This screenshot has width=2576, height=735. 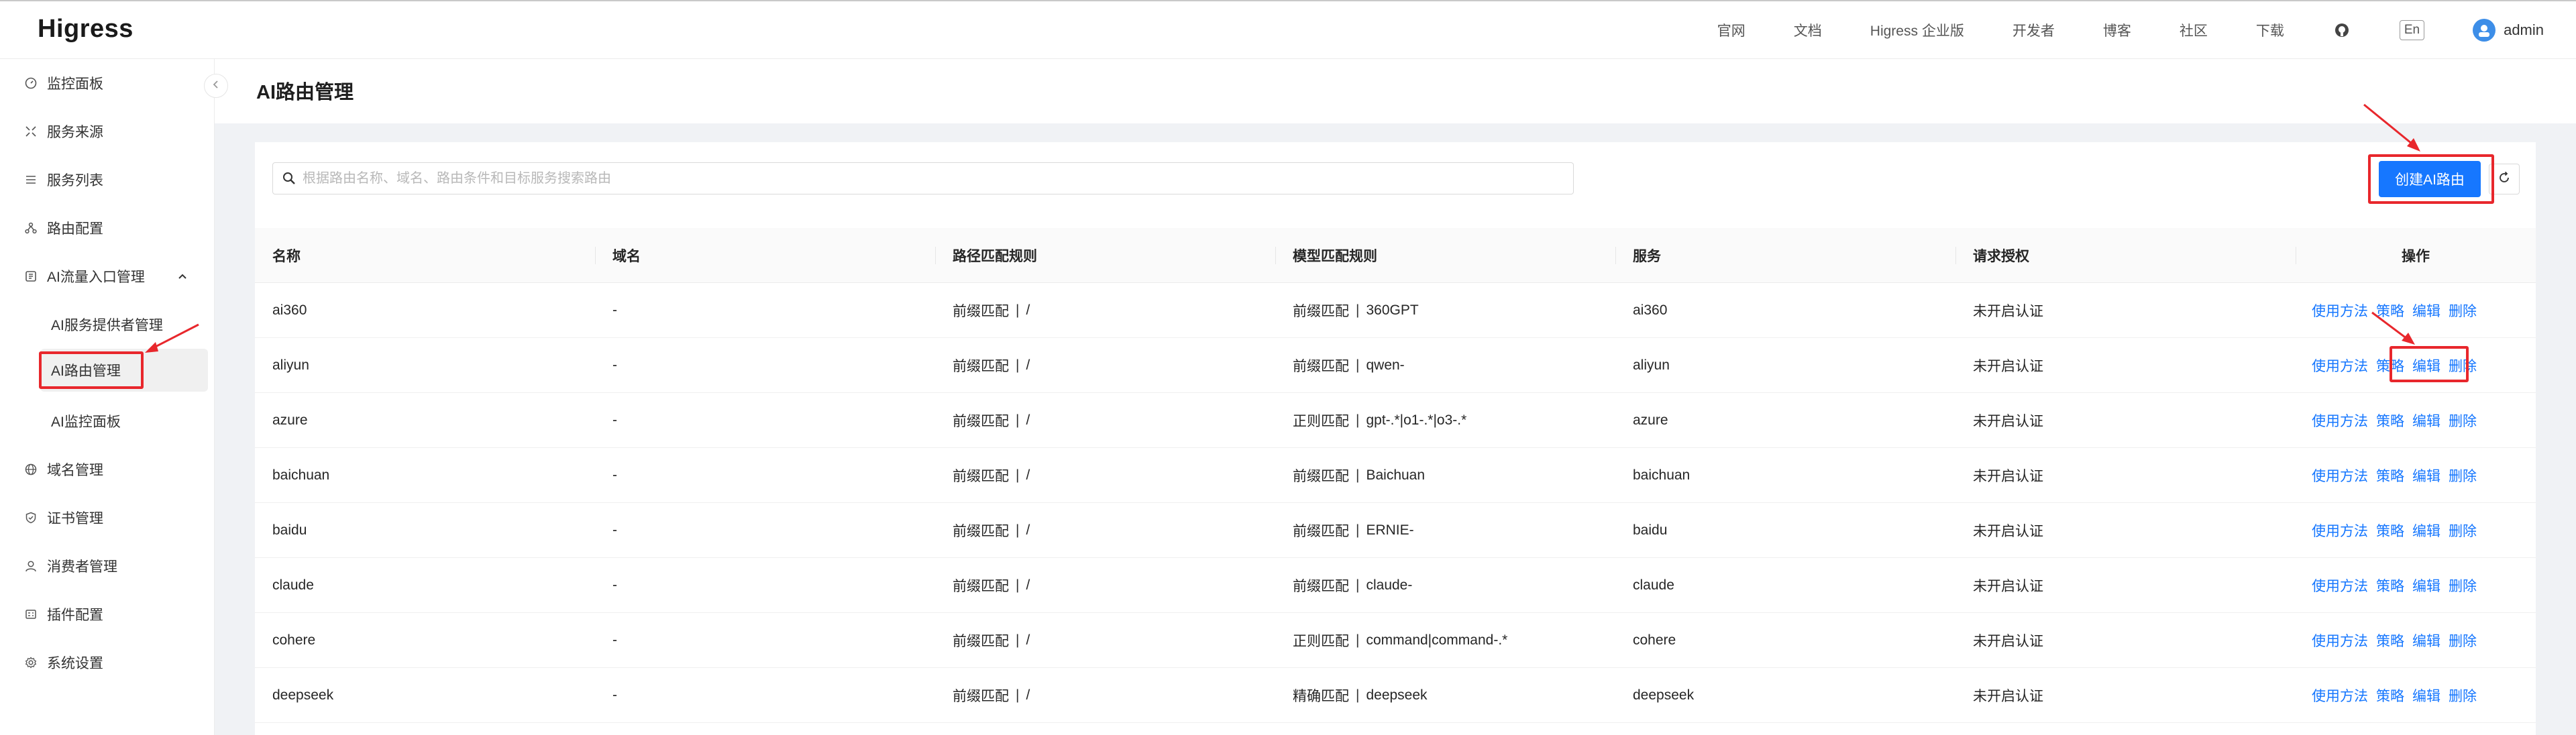 What do you see at coordinates (107, 228) in the screenshot?
I see `sidebar-item-route-config: 路由配置` at bounding box center [107, 228].